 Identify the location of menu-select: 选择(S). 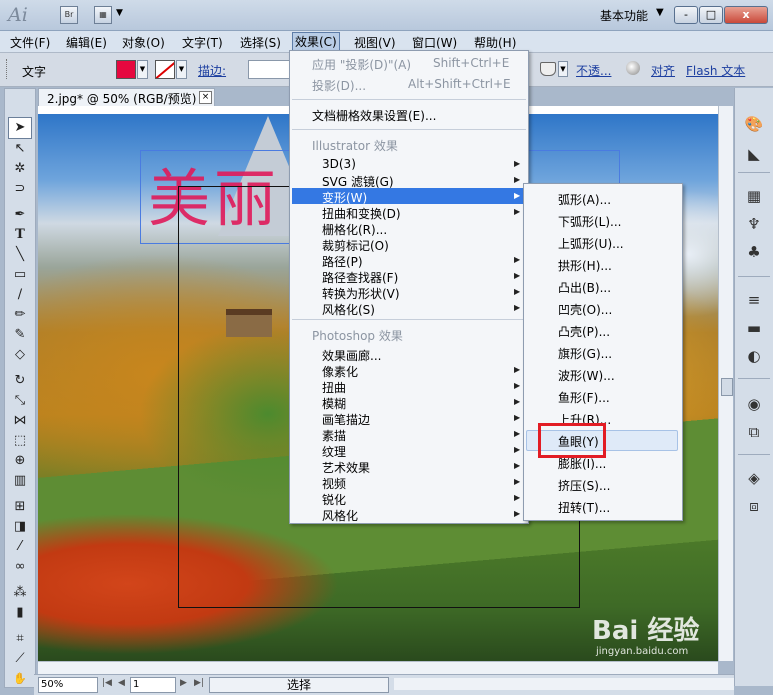
(260, 42).